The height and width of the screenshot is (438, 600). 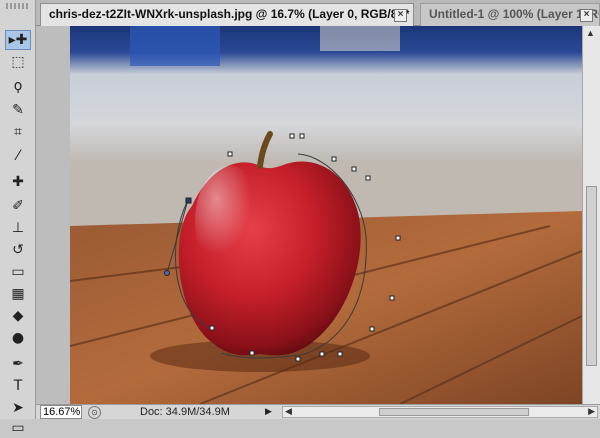 I want to click on type-tool: T, so click(x=18, y=386).